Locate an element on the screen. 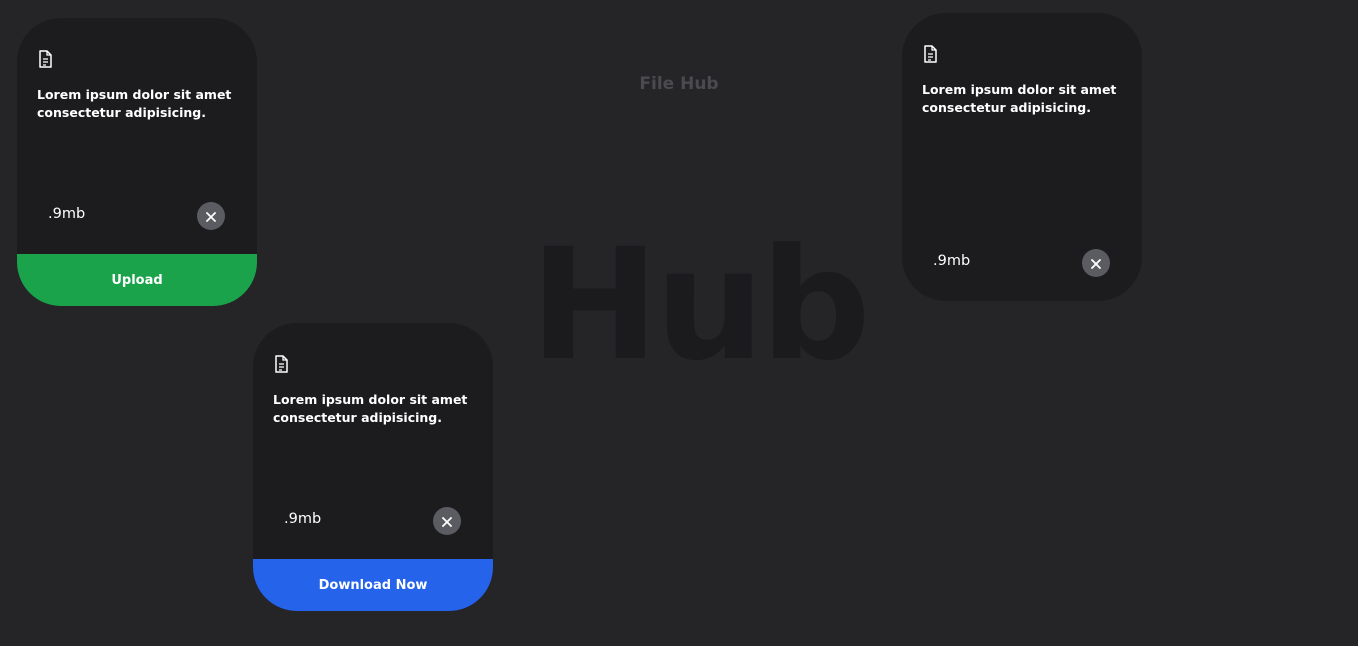 The width and height of the screenshot is (1358, 646). hub-background-text: Hub is located at coordinates (700, 305).